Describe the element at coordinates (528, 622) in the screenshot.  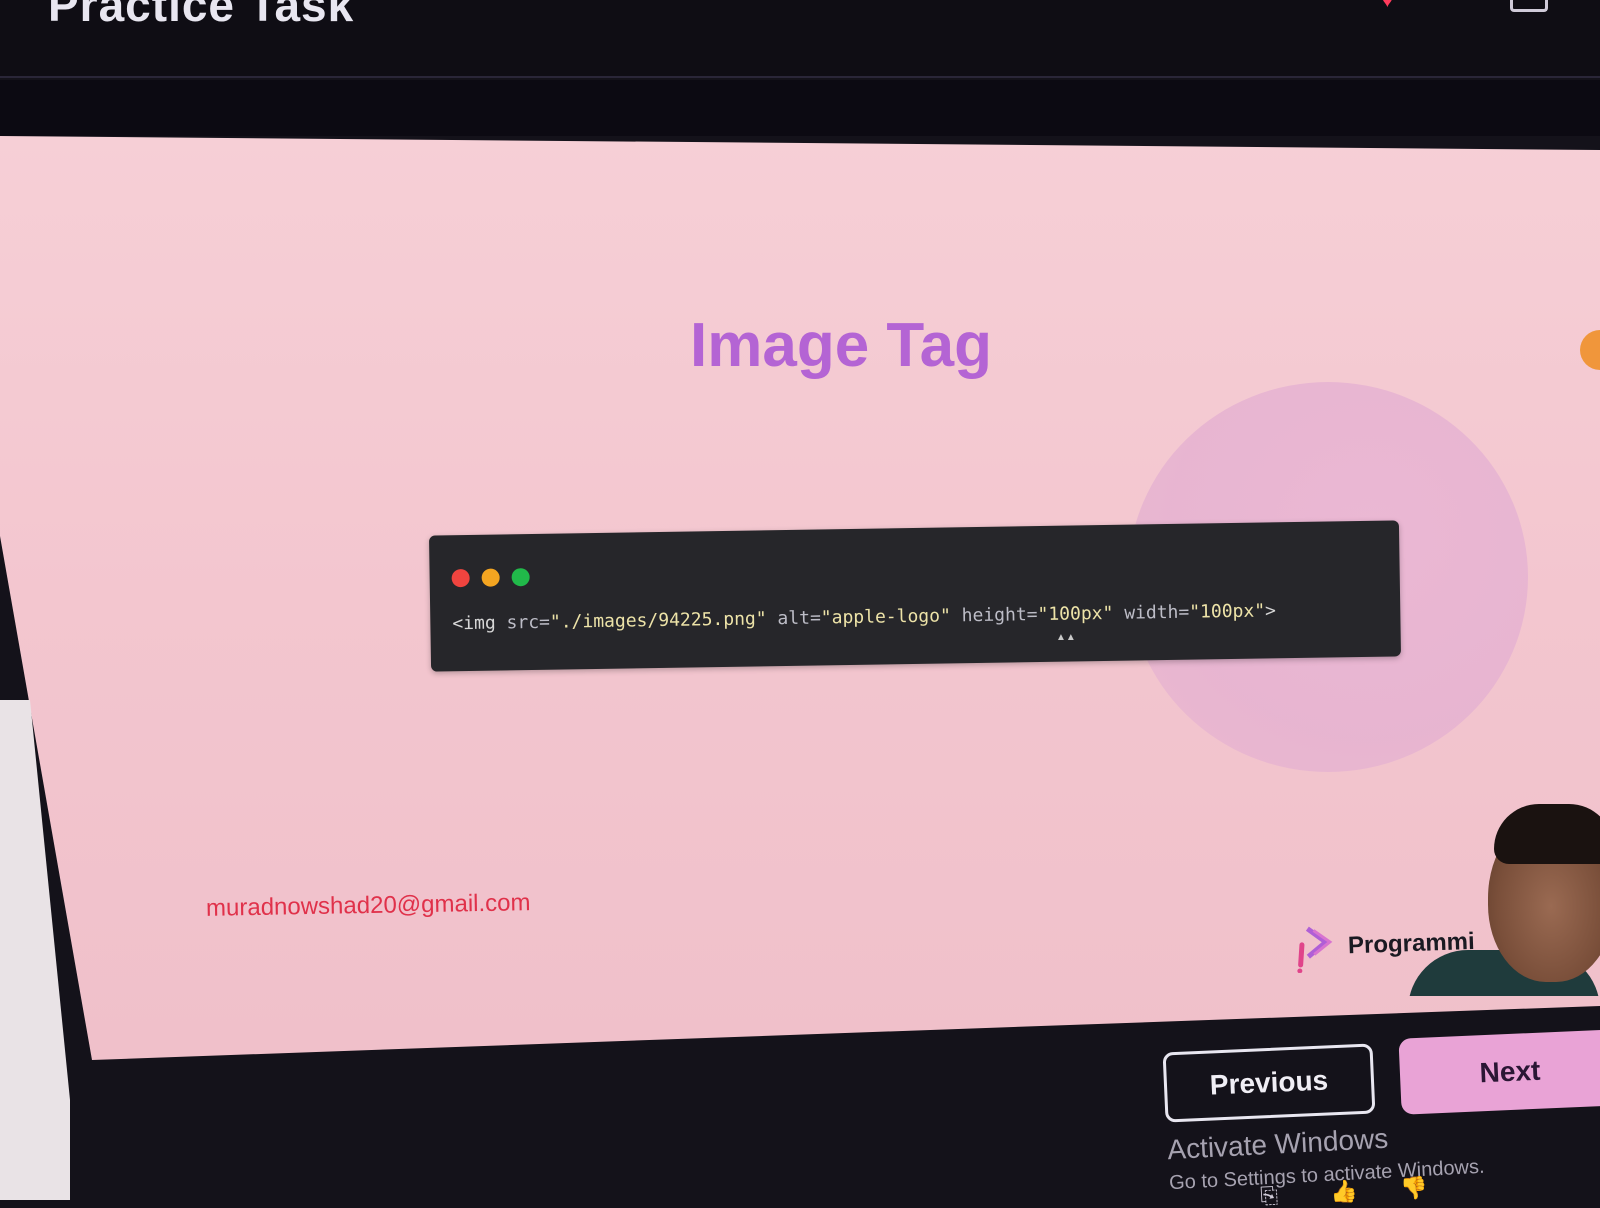
I see `code-src-attr: src=` at that location.